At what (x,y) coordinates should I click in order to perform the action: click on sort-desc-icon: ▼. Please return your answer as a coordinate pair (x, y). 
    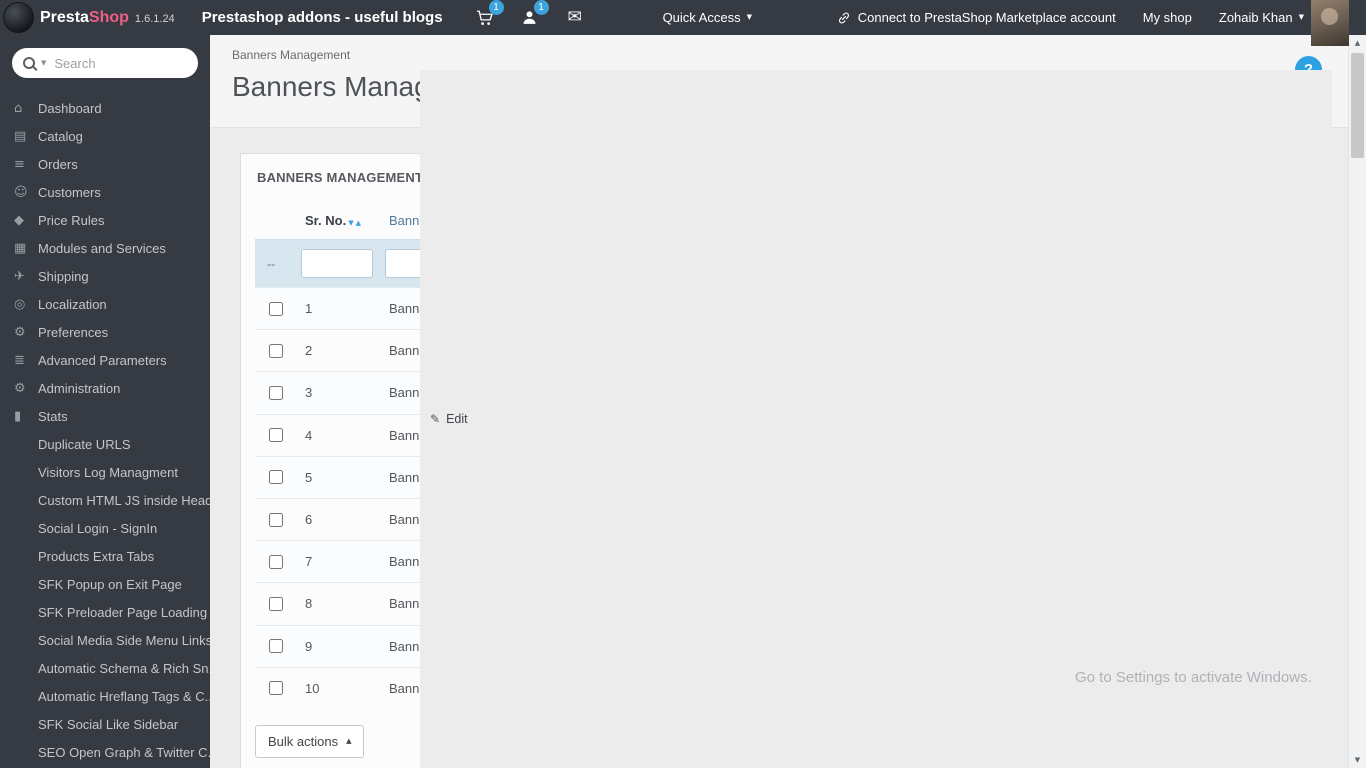
    Looking at the image, I should click on (350, 223).